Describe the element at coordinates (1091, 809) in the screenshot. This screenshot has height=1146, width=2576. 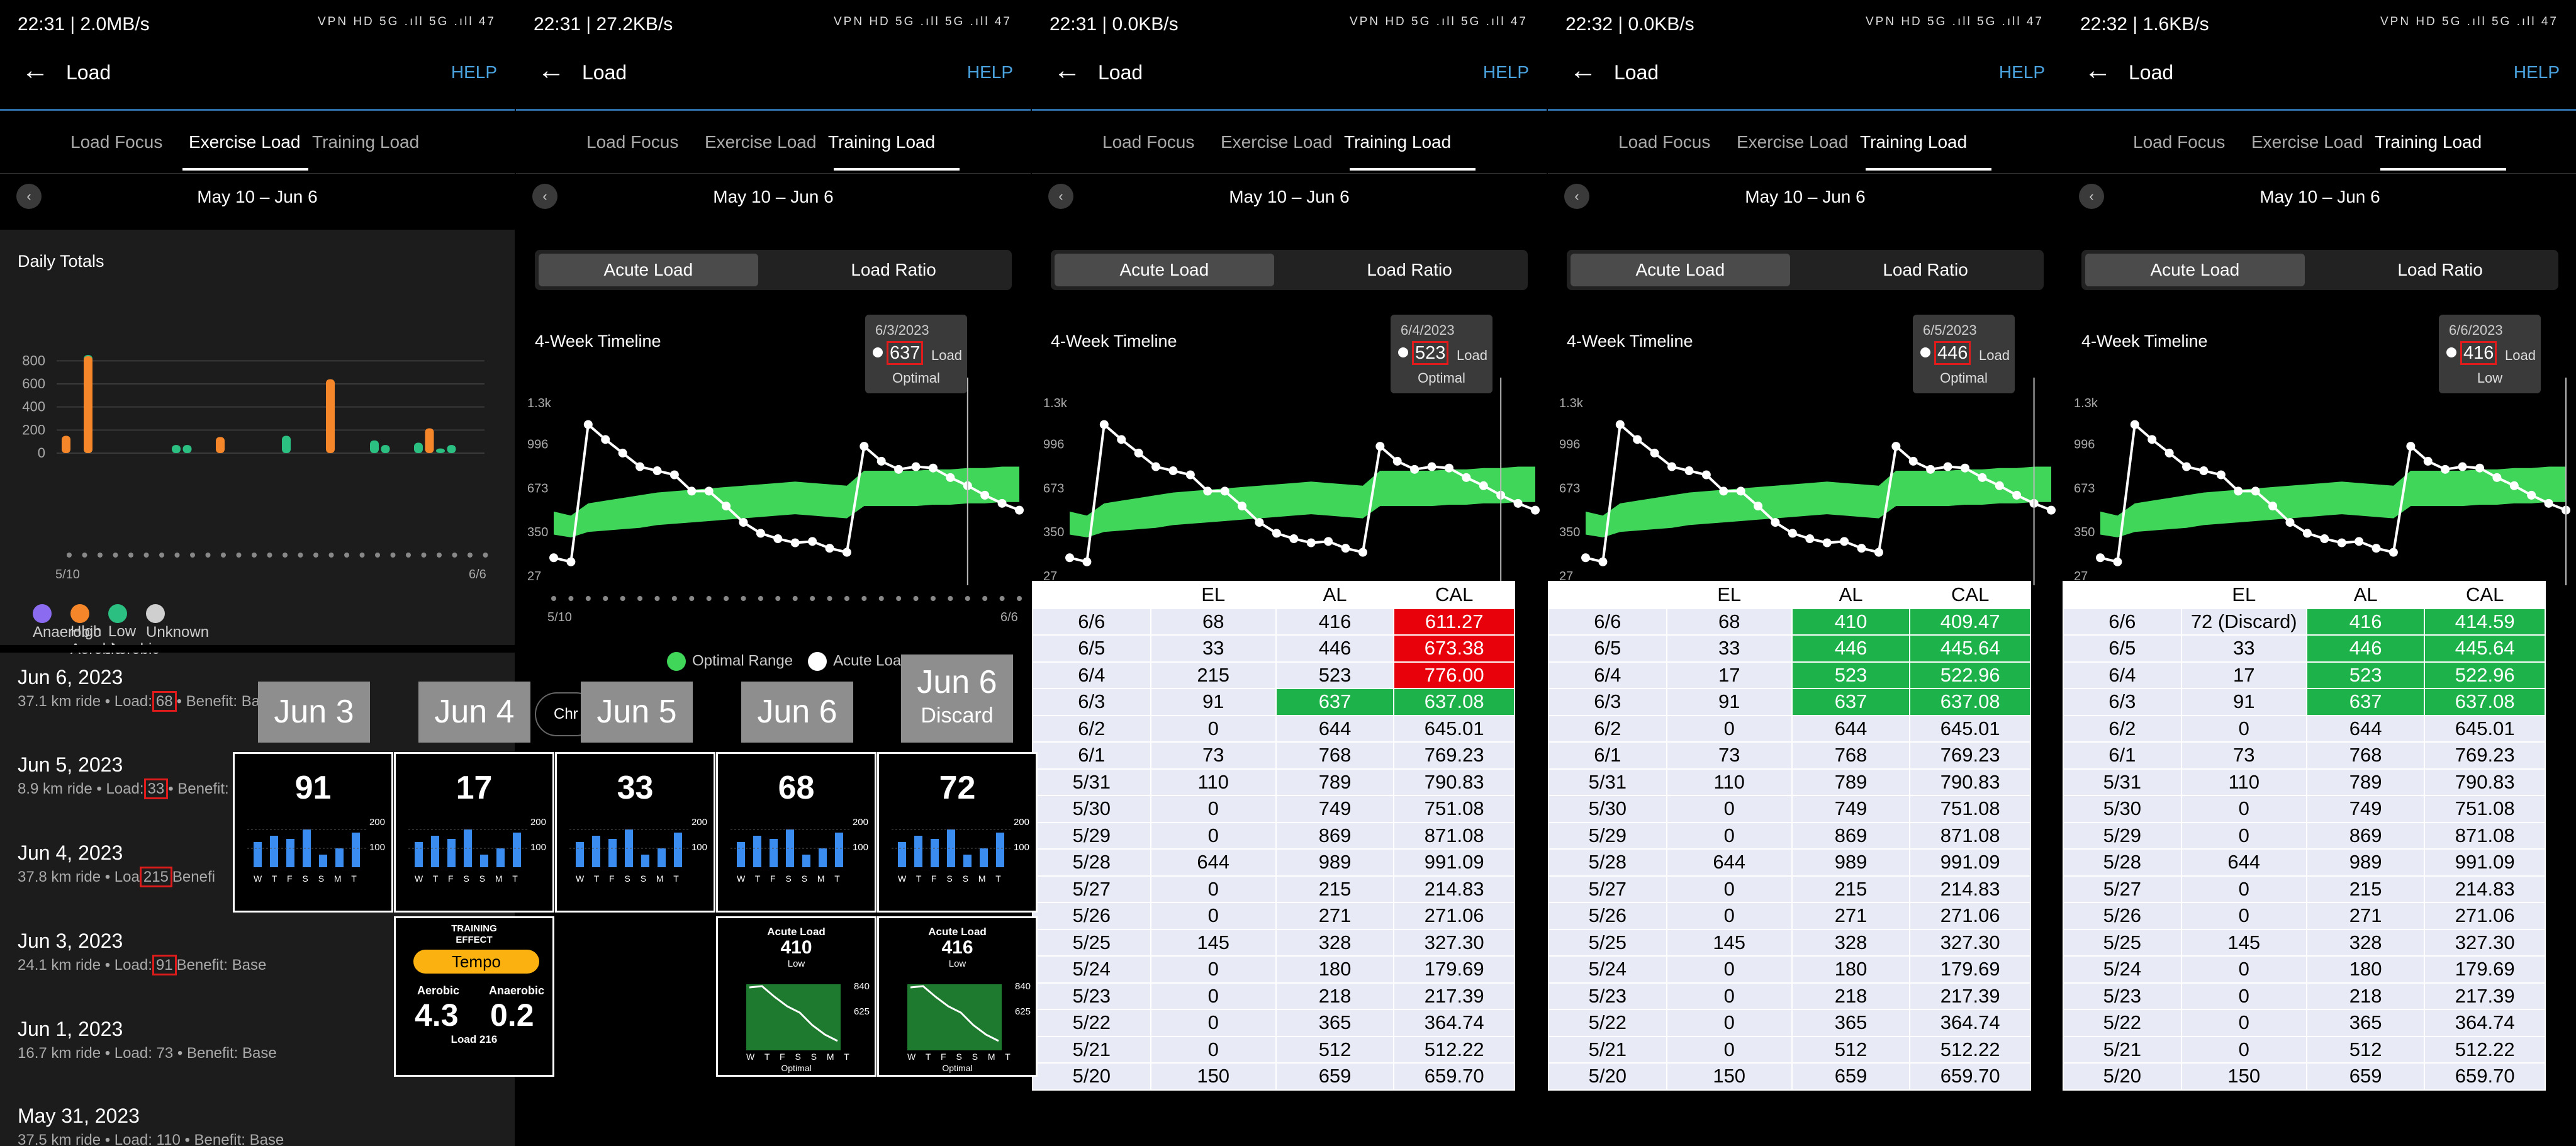
I see `table-cell: 5/30` at that location.